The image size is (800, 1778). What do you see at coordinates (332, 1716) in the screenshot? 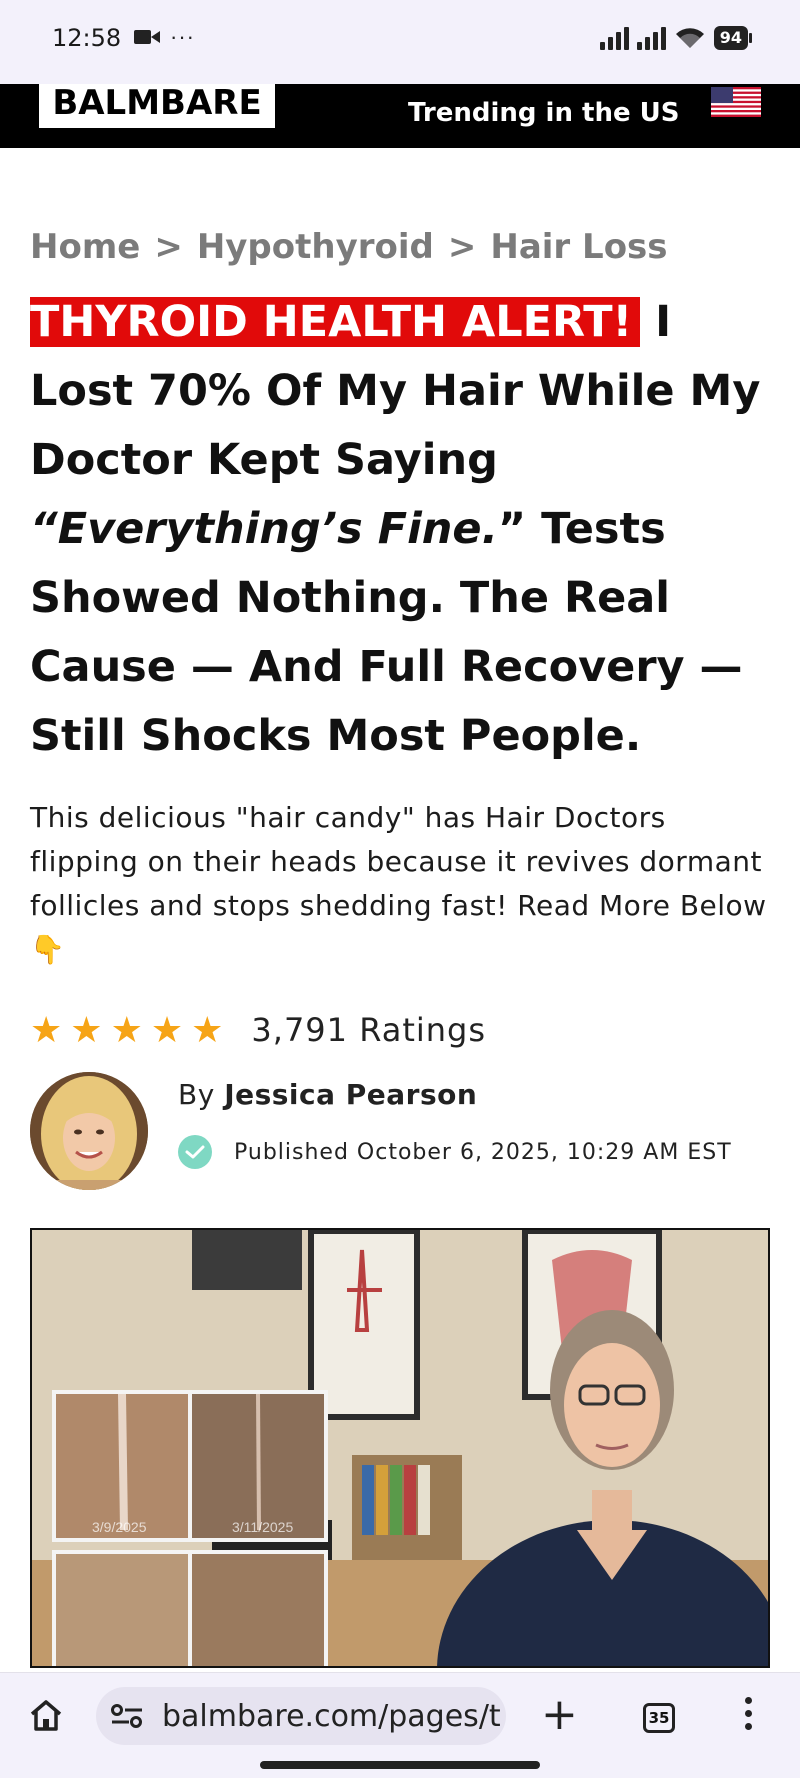
I see `url-text: balmbare.com/pages/th` at bounding box center [332, 1716].